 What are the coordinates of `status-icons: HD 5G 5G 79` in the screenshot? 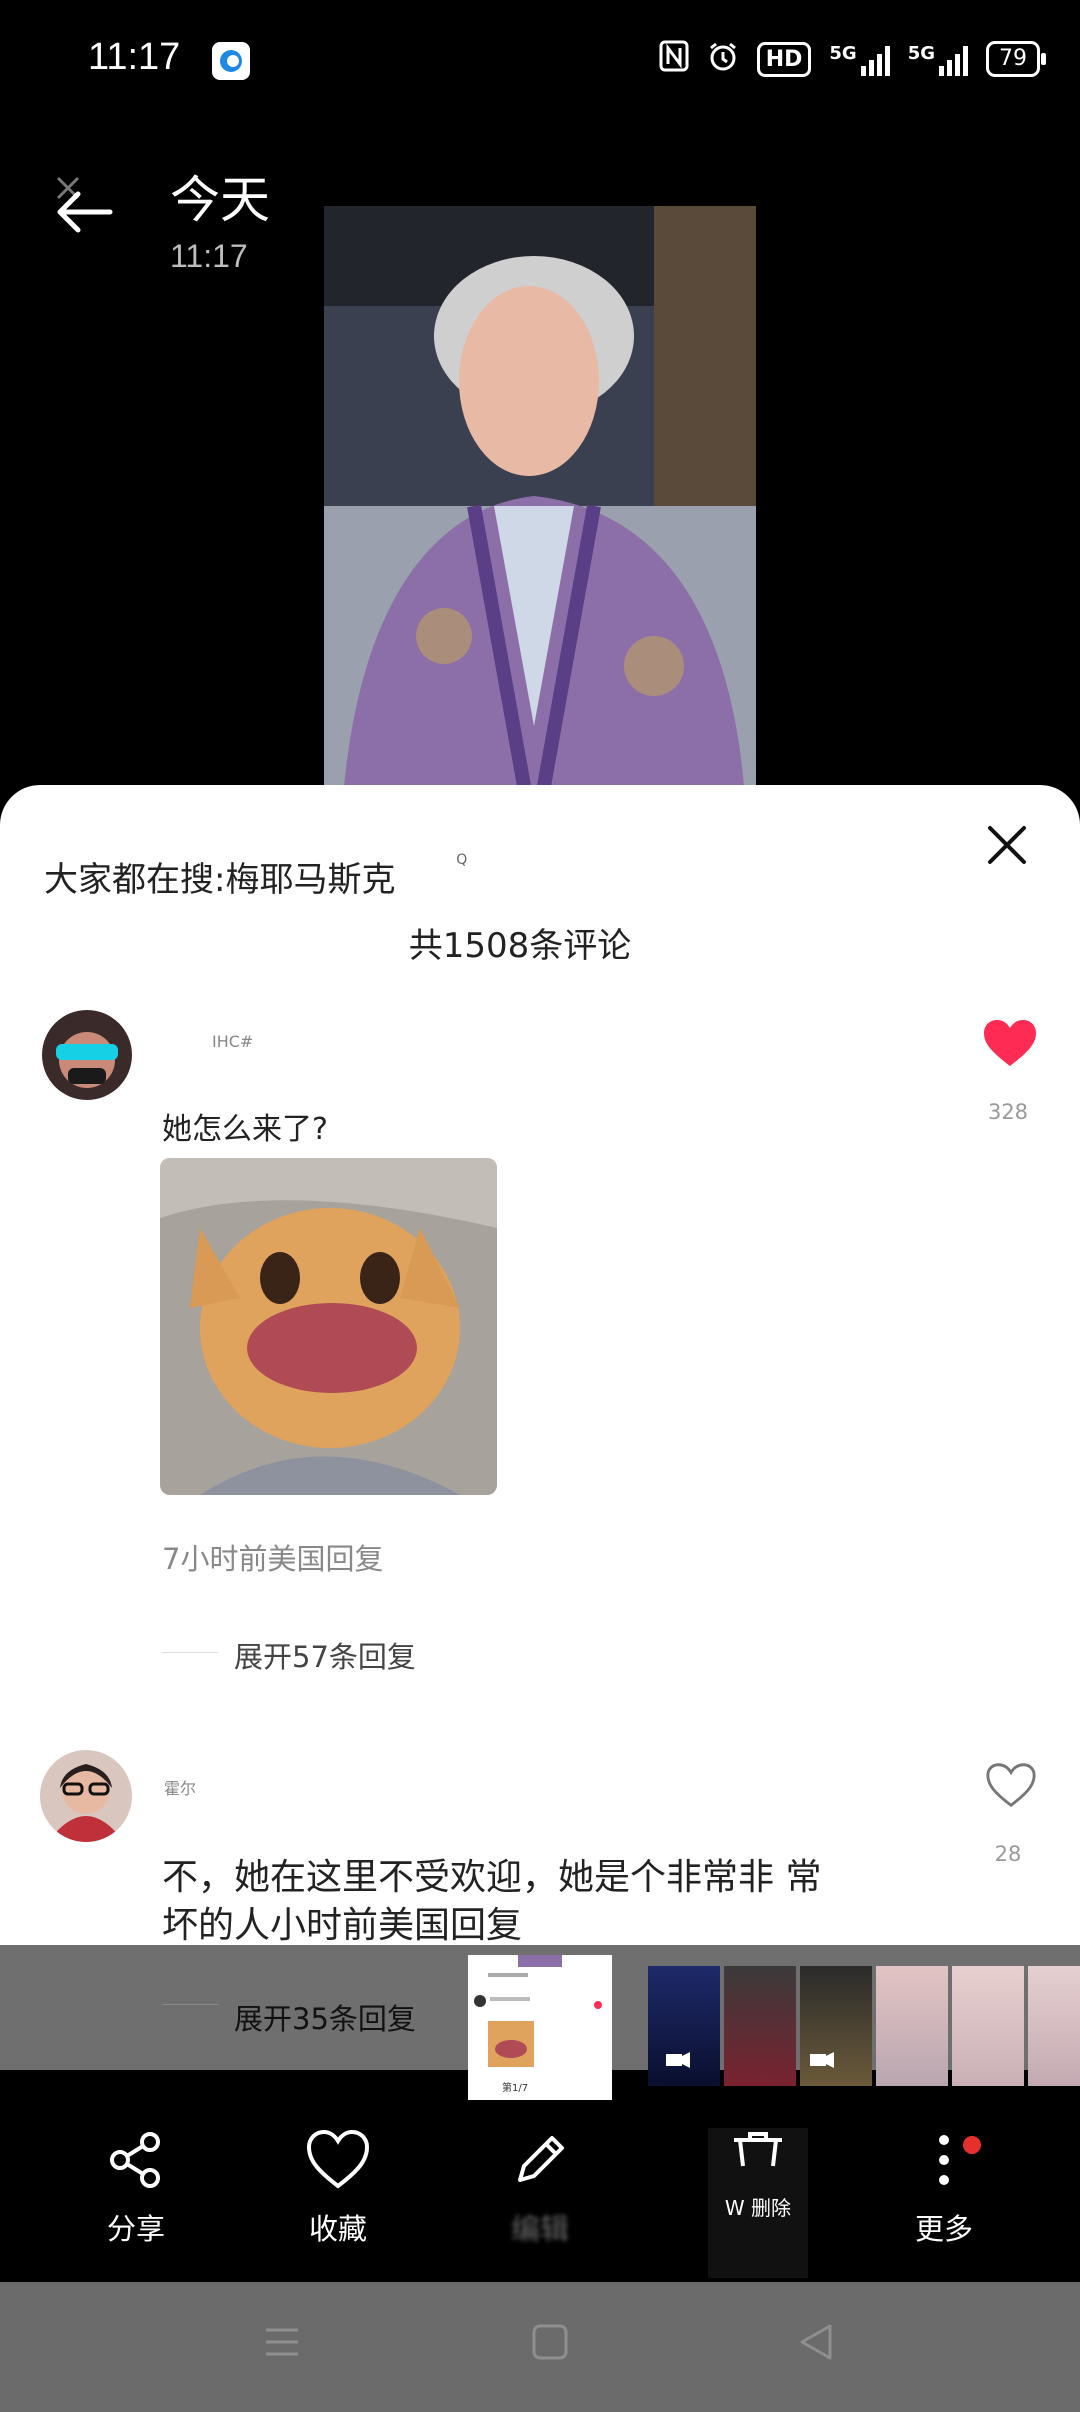 It's located at (852, 59).